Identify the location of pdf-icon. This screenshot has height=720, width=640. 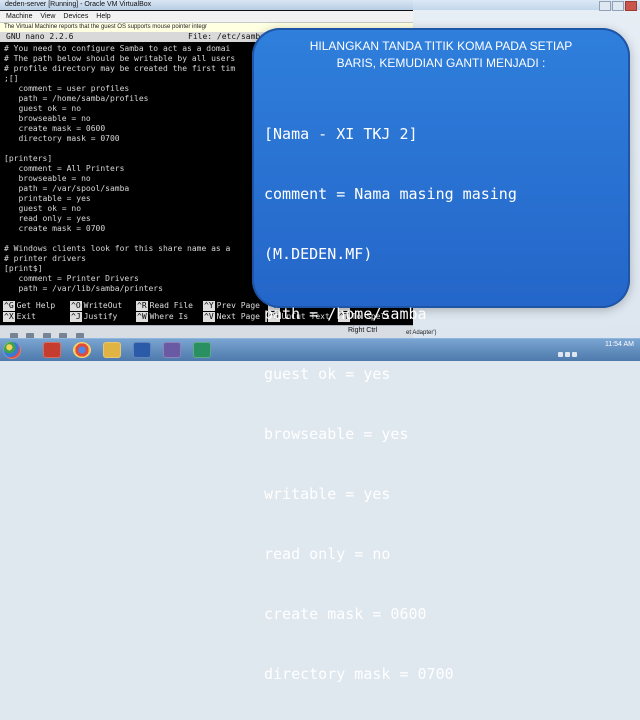
(52, 350).